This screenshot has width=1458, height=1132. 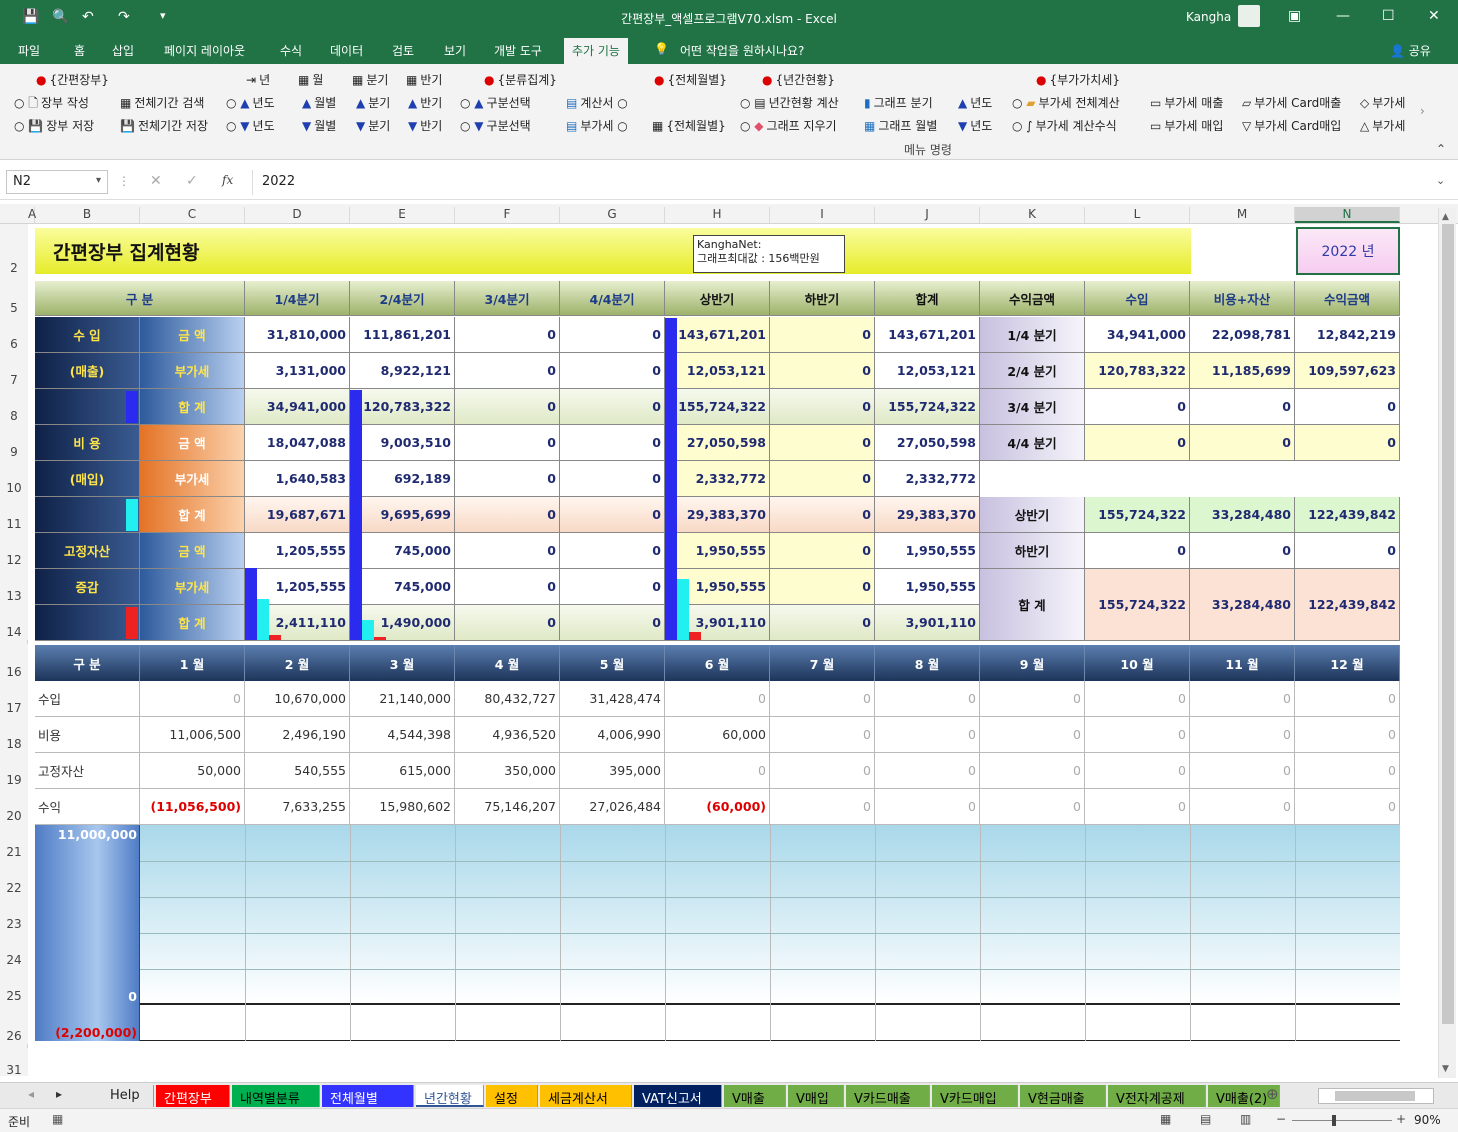 What do you see at coordinates (370, 79) in the screenshot?
I see `quarter-button: ▦ 분기` at bounding box center [370, 79].